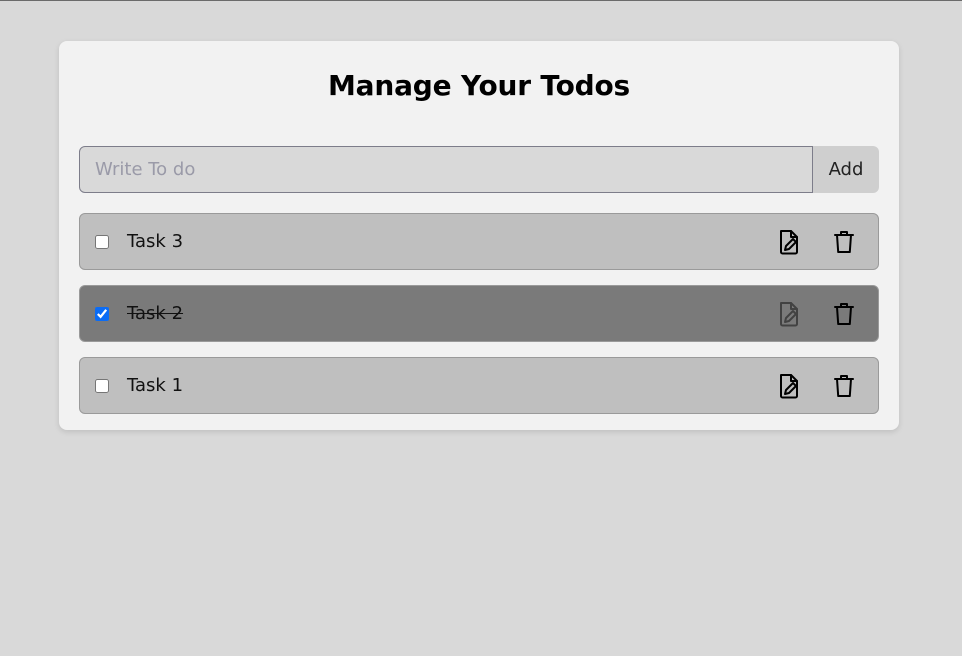 This screenshot has height=656, width=962. Describe the element at coordinates (446, 169) in the screenshot. I see `todo-input` at that location.